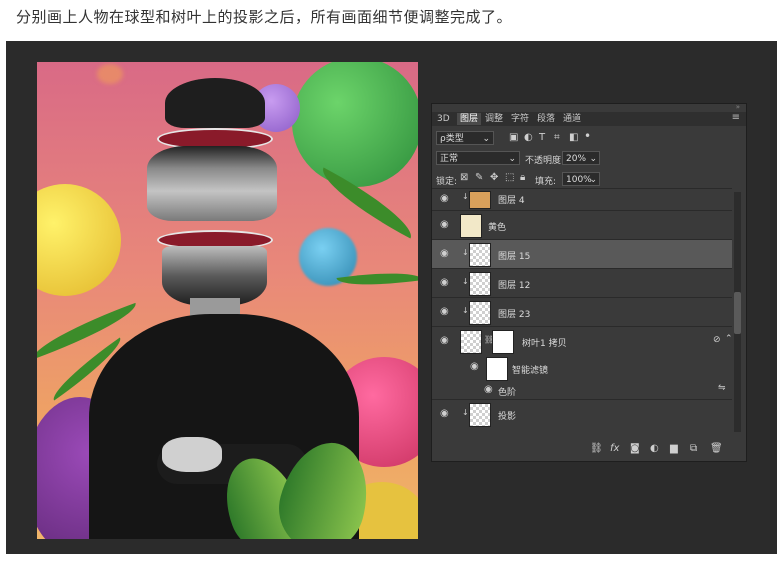 The height and width of the screenshot is (563, 783). Describe the element at coordinates (494, 177) in the screenshot. I see `lock-position-icon: ✥` at that location.